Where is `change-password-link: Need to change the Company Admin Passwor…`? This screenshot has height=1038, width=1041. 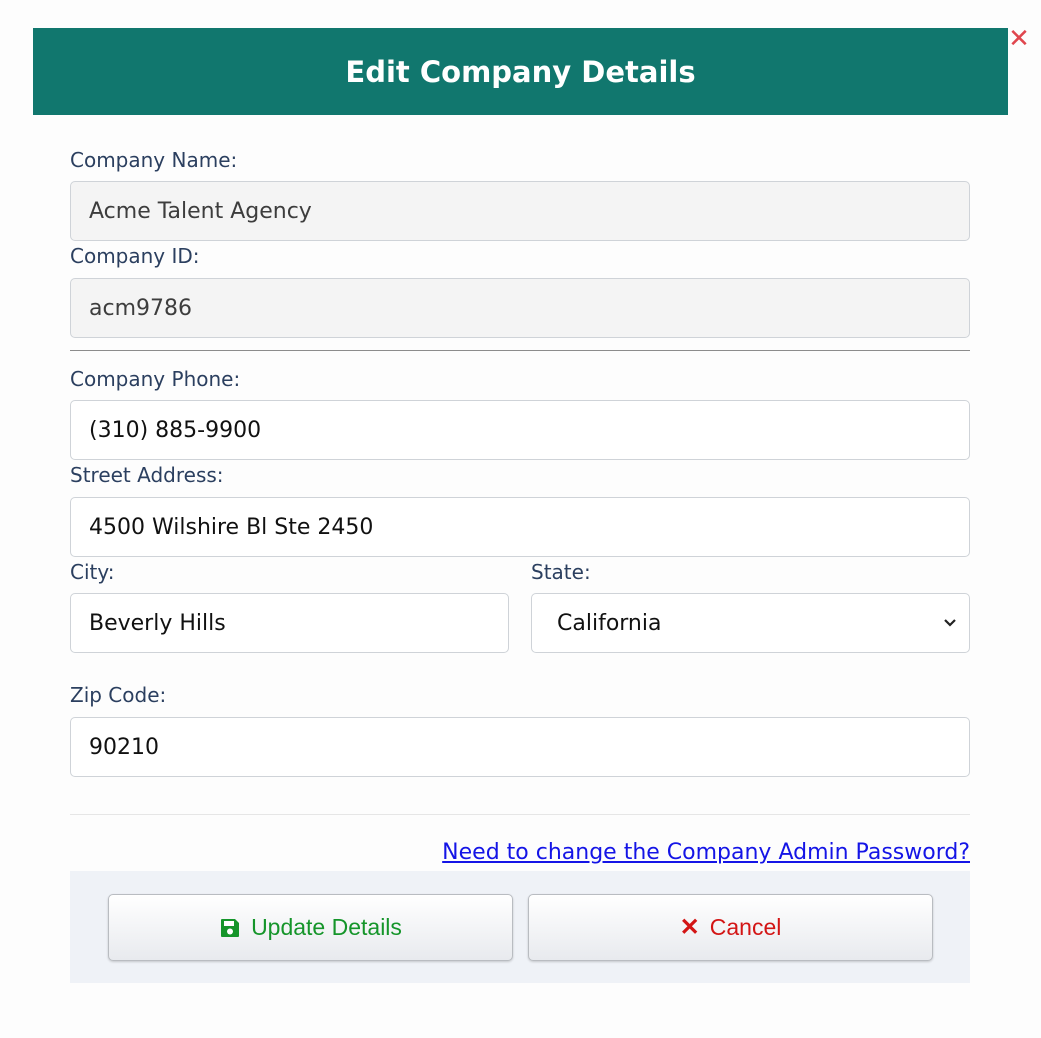 change-password-link: Need to change the Company Admin Passwor… is located at coordinates (706, 852).